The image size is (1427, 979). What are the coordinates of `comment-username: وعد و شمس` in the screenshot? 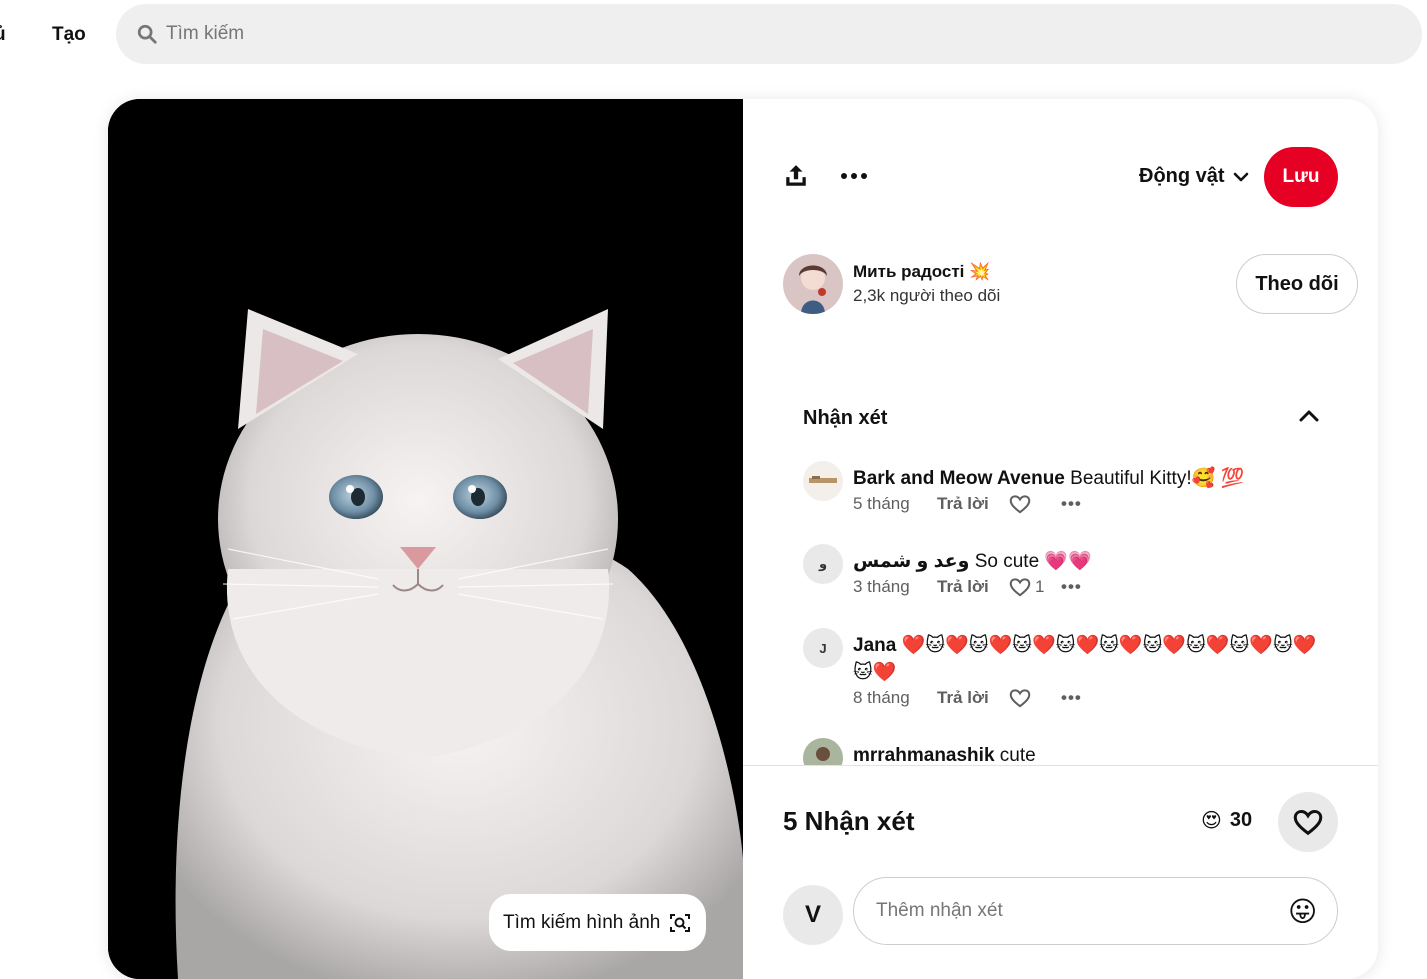 It's located at (911, 561).